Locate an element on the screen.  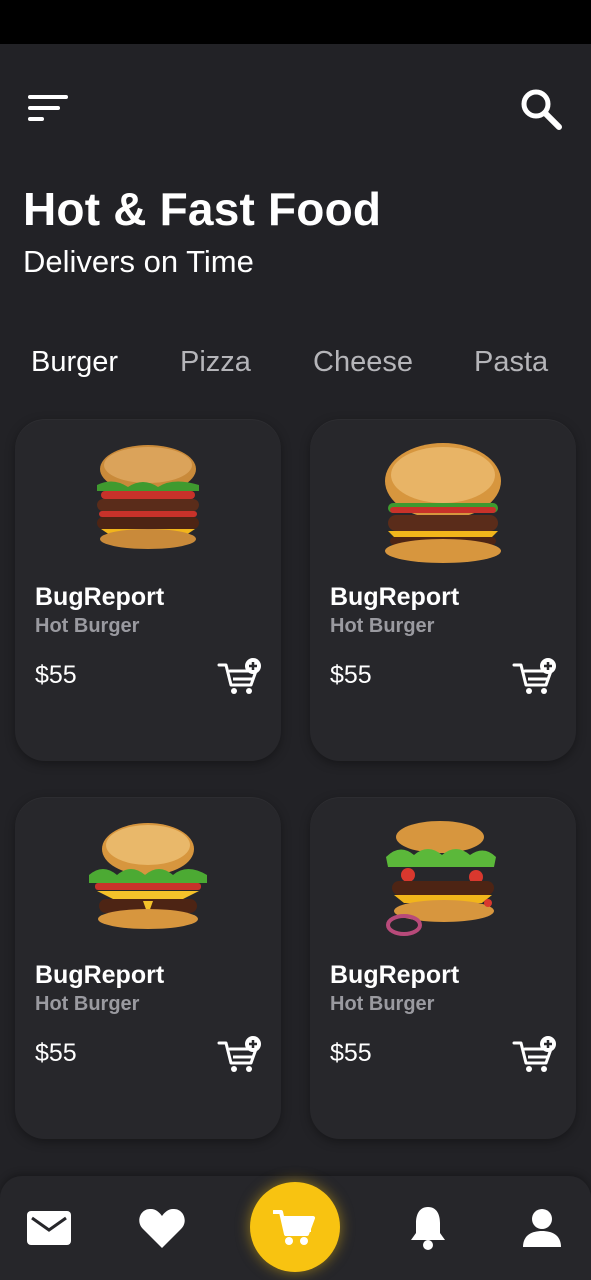
mail-icon is located at coordinates (49, 1228).